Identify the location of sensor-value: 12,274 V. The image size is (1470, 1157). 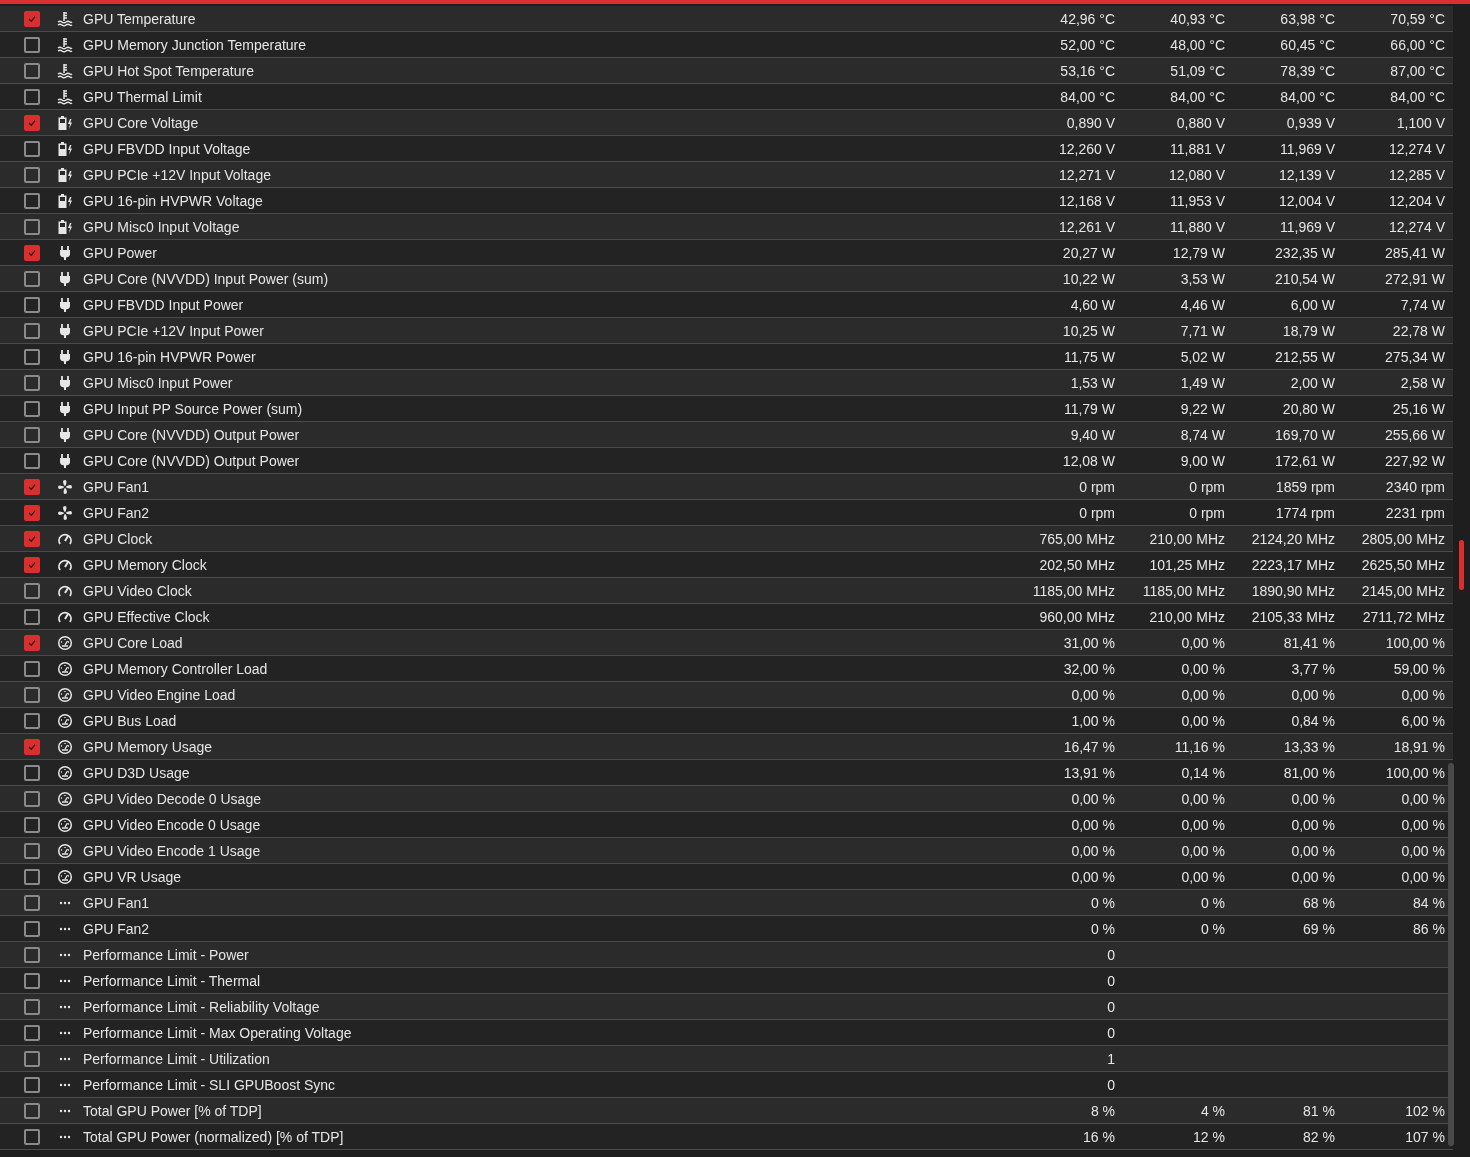
(1416, 226).